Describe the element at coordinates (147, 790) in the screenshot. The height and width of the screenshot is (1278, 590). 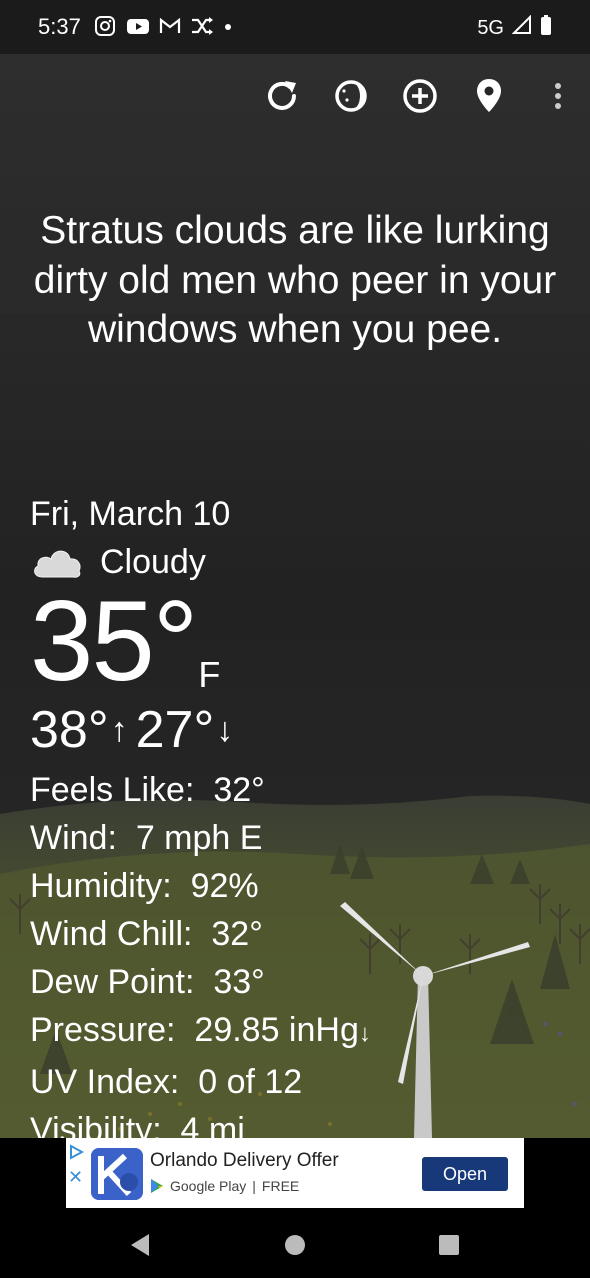
I see `detail-feels-like: Feels Like: 32°` at that location.